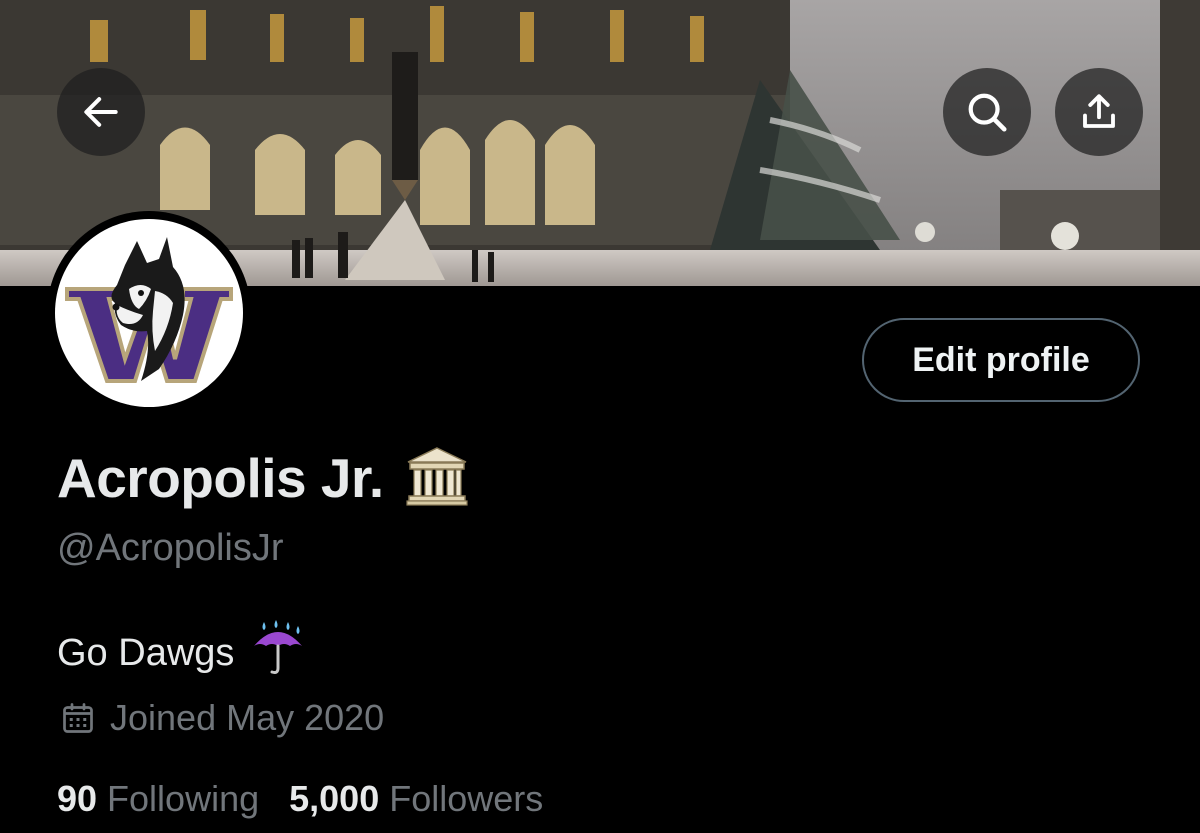 This screenshot has height=833, width=1200. I want to click on following-label: Following, so click(183, 798).